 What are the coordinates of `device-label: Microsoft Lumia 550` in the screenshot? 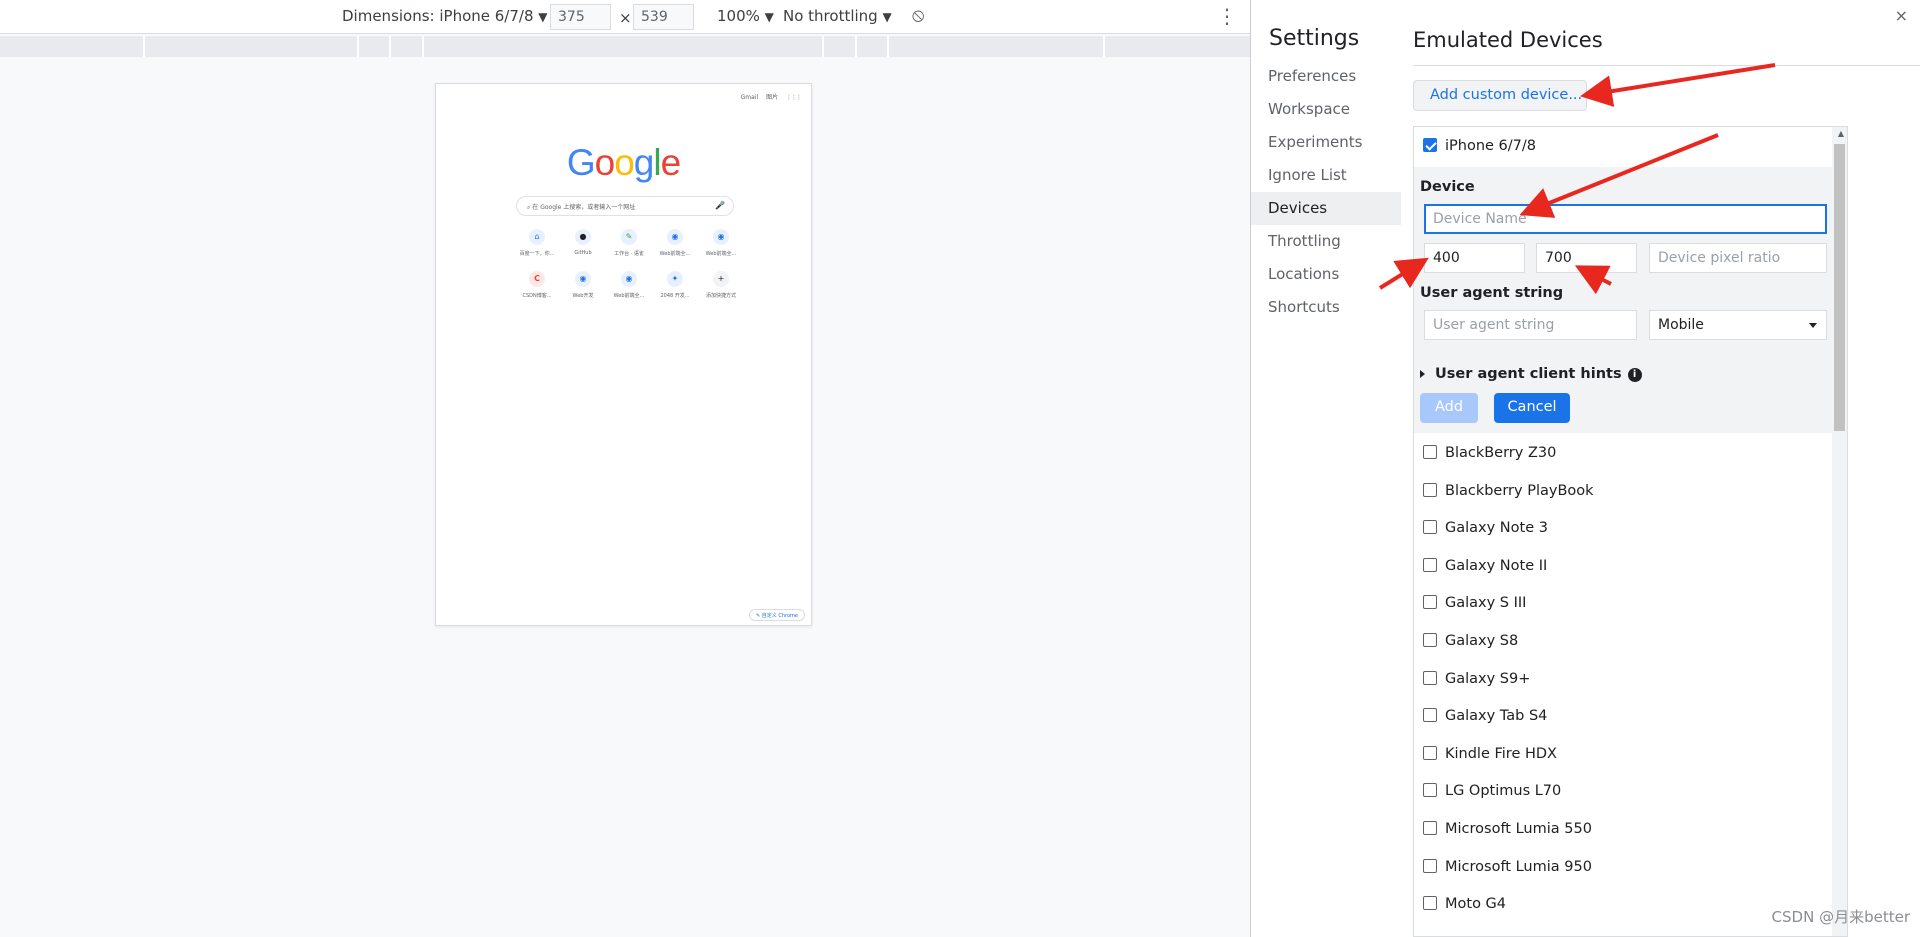 It's located at (1518, 829).